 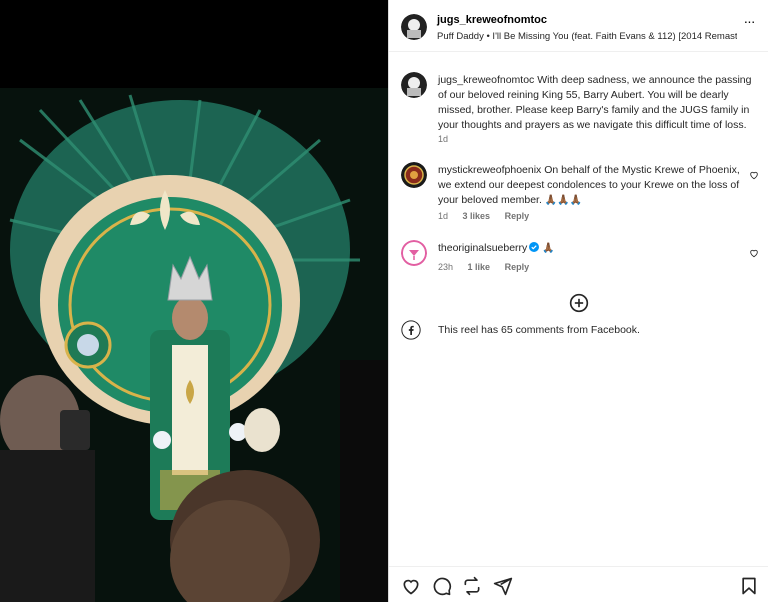 I want to click on action-bar, so click(x=578, y=584).